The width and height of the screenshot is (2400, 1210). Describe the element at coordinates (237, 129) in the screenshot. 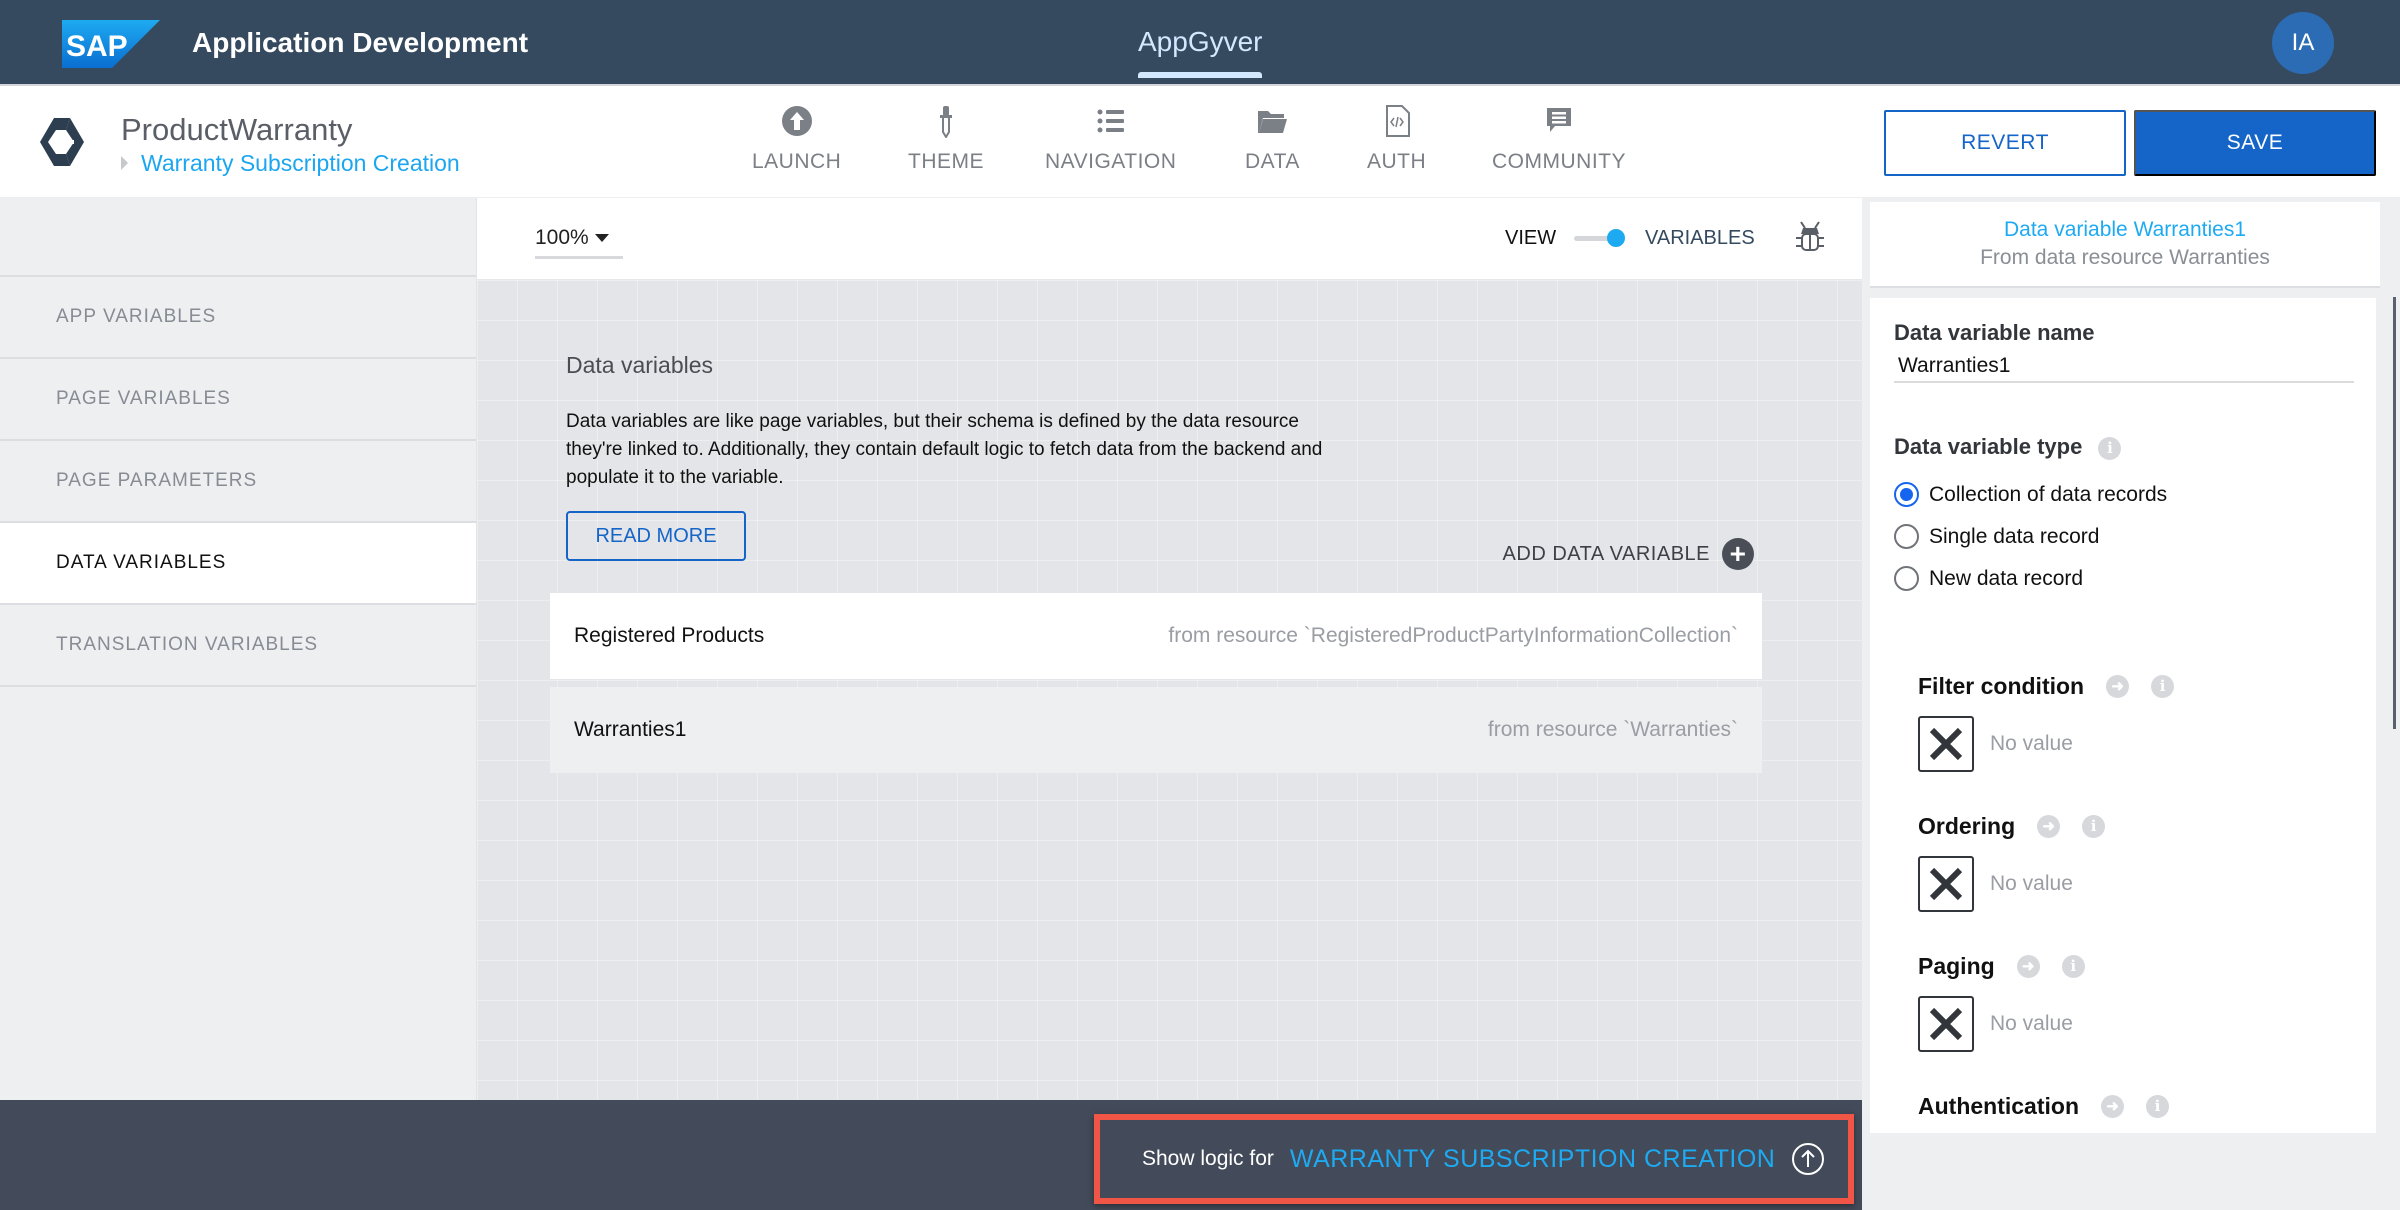

I see `project-name: ProductWarranty` at that location.